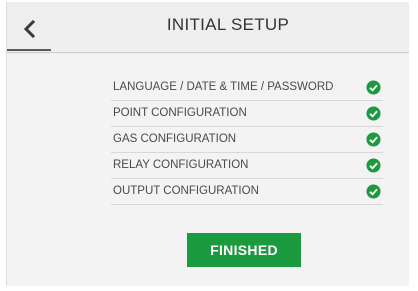 This screenshot has height=291, width=418. I want to click on page-title: INITIAL SETUP, so click(228, 24).